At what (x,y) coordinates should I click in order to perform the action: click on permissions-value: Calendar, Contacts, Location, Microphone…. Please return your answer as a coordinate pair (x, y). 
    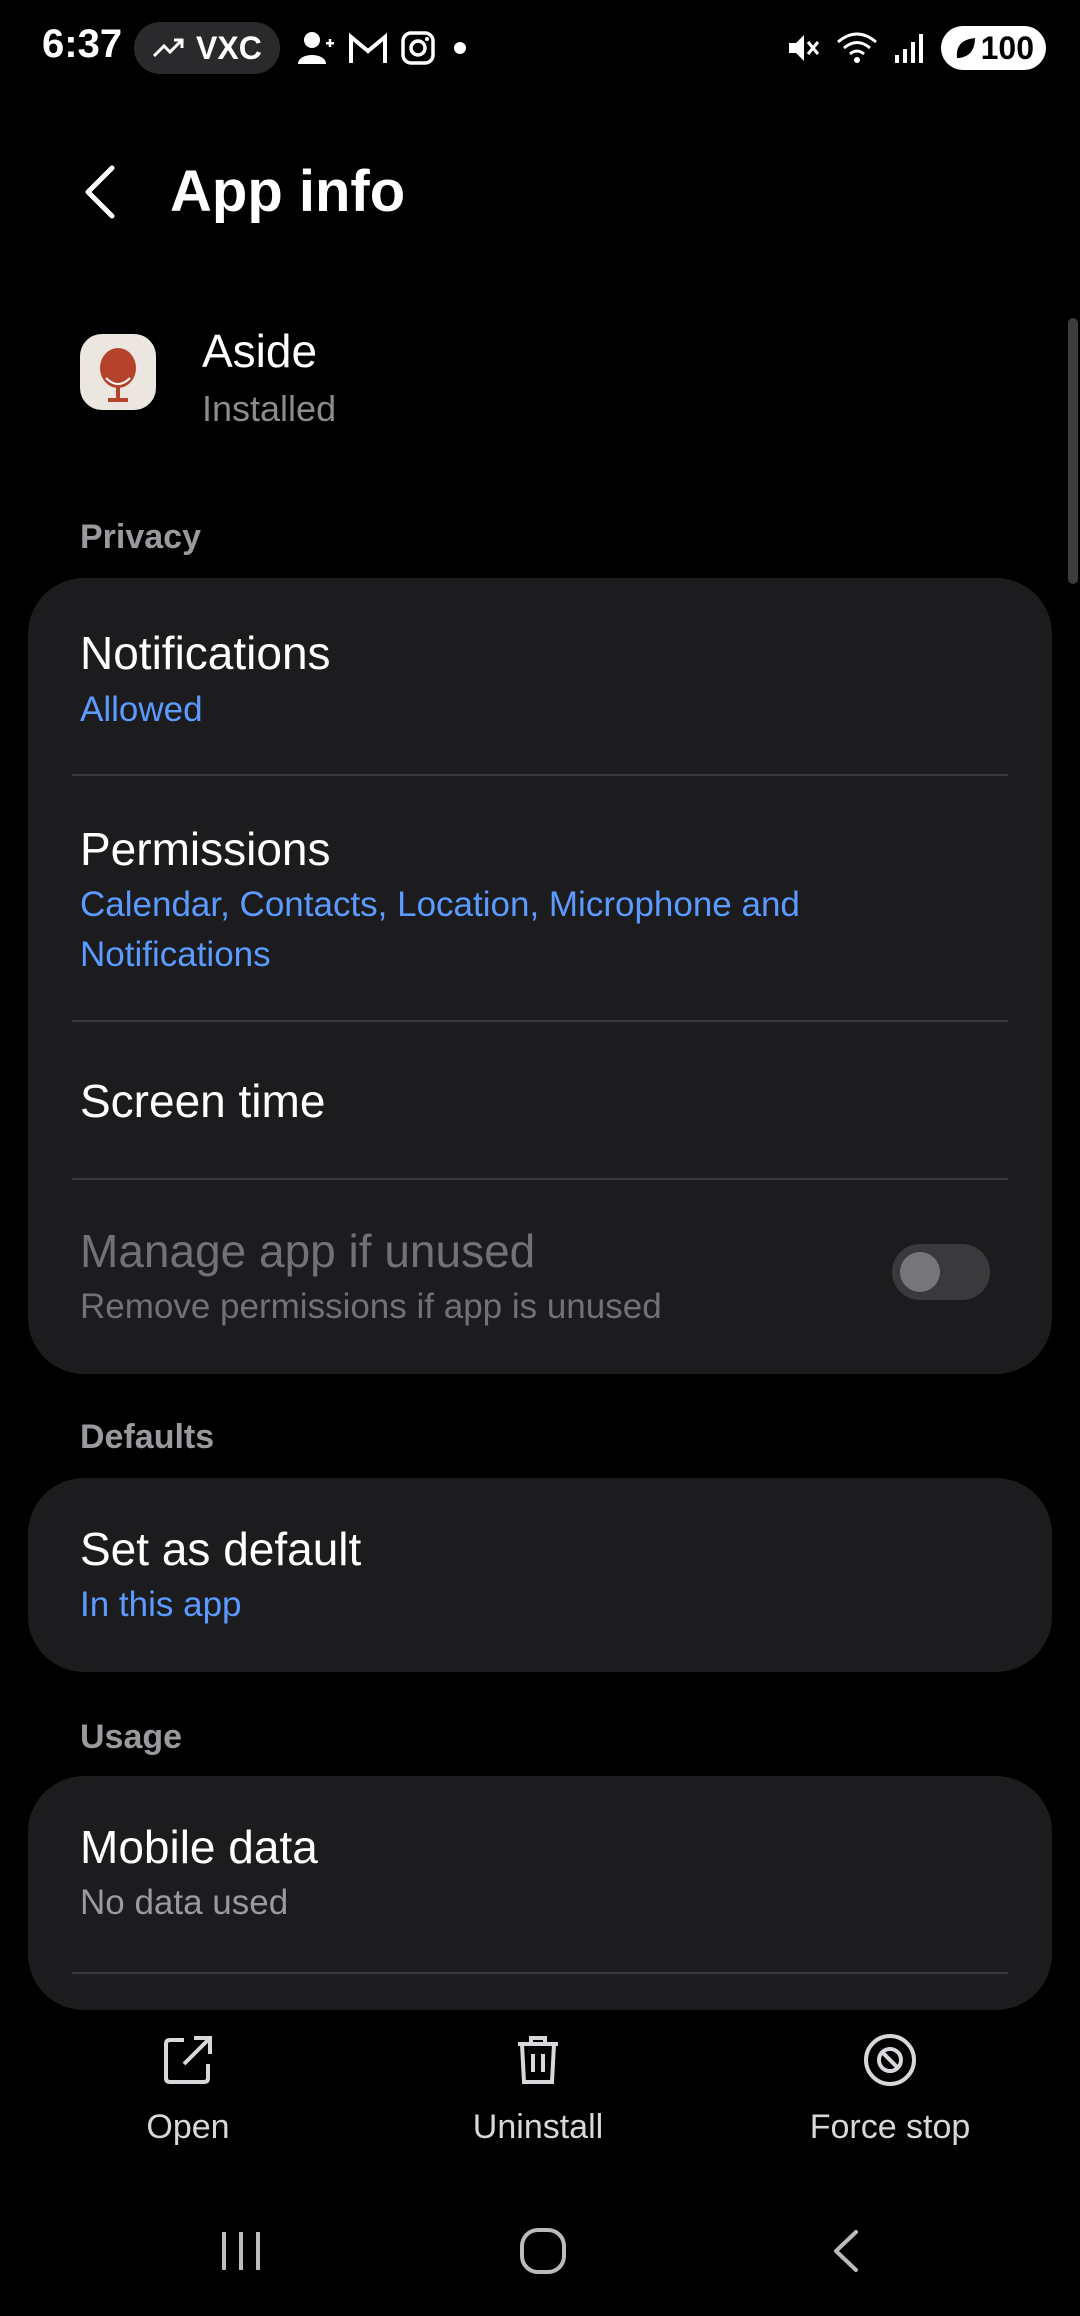
    Looking at the image, I should click on (440, 929).